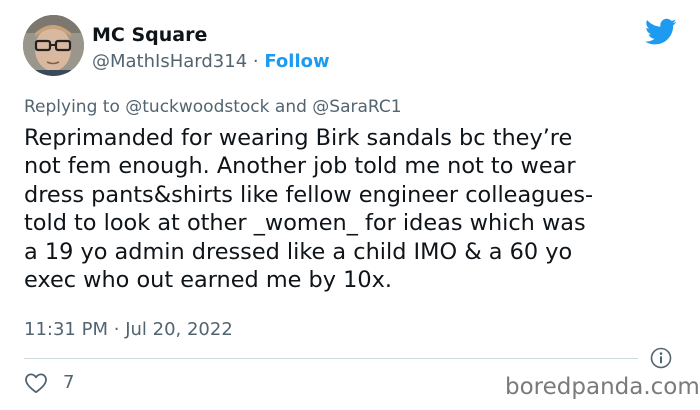  What do you see at coordinates (66, 329) in the screenshot?
I see `tweet-time: 11:31 PM` at bounding box center [66, 329].